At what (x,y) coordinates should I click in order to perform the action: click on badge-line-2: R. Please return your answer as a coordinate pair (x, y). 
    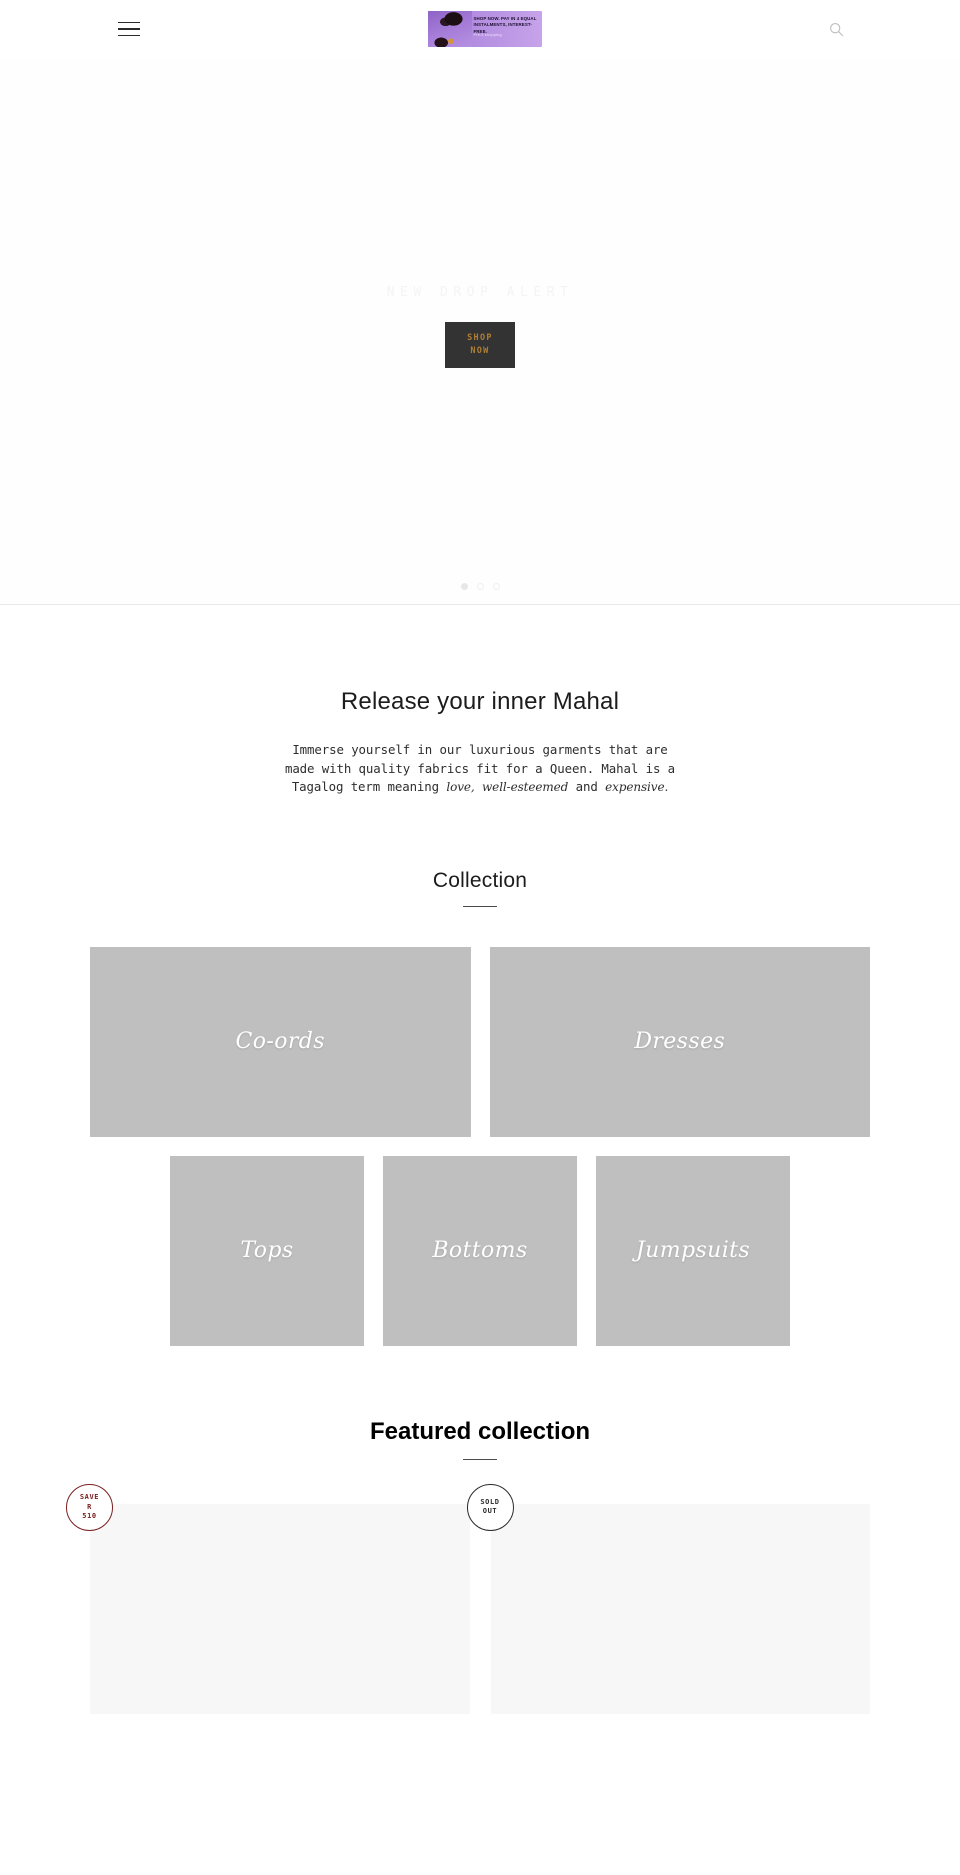
    Looking at the image, I should click on (89, 1506).